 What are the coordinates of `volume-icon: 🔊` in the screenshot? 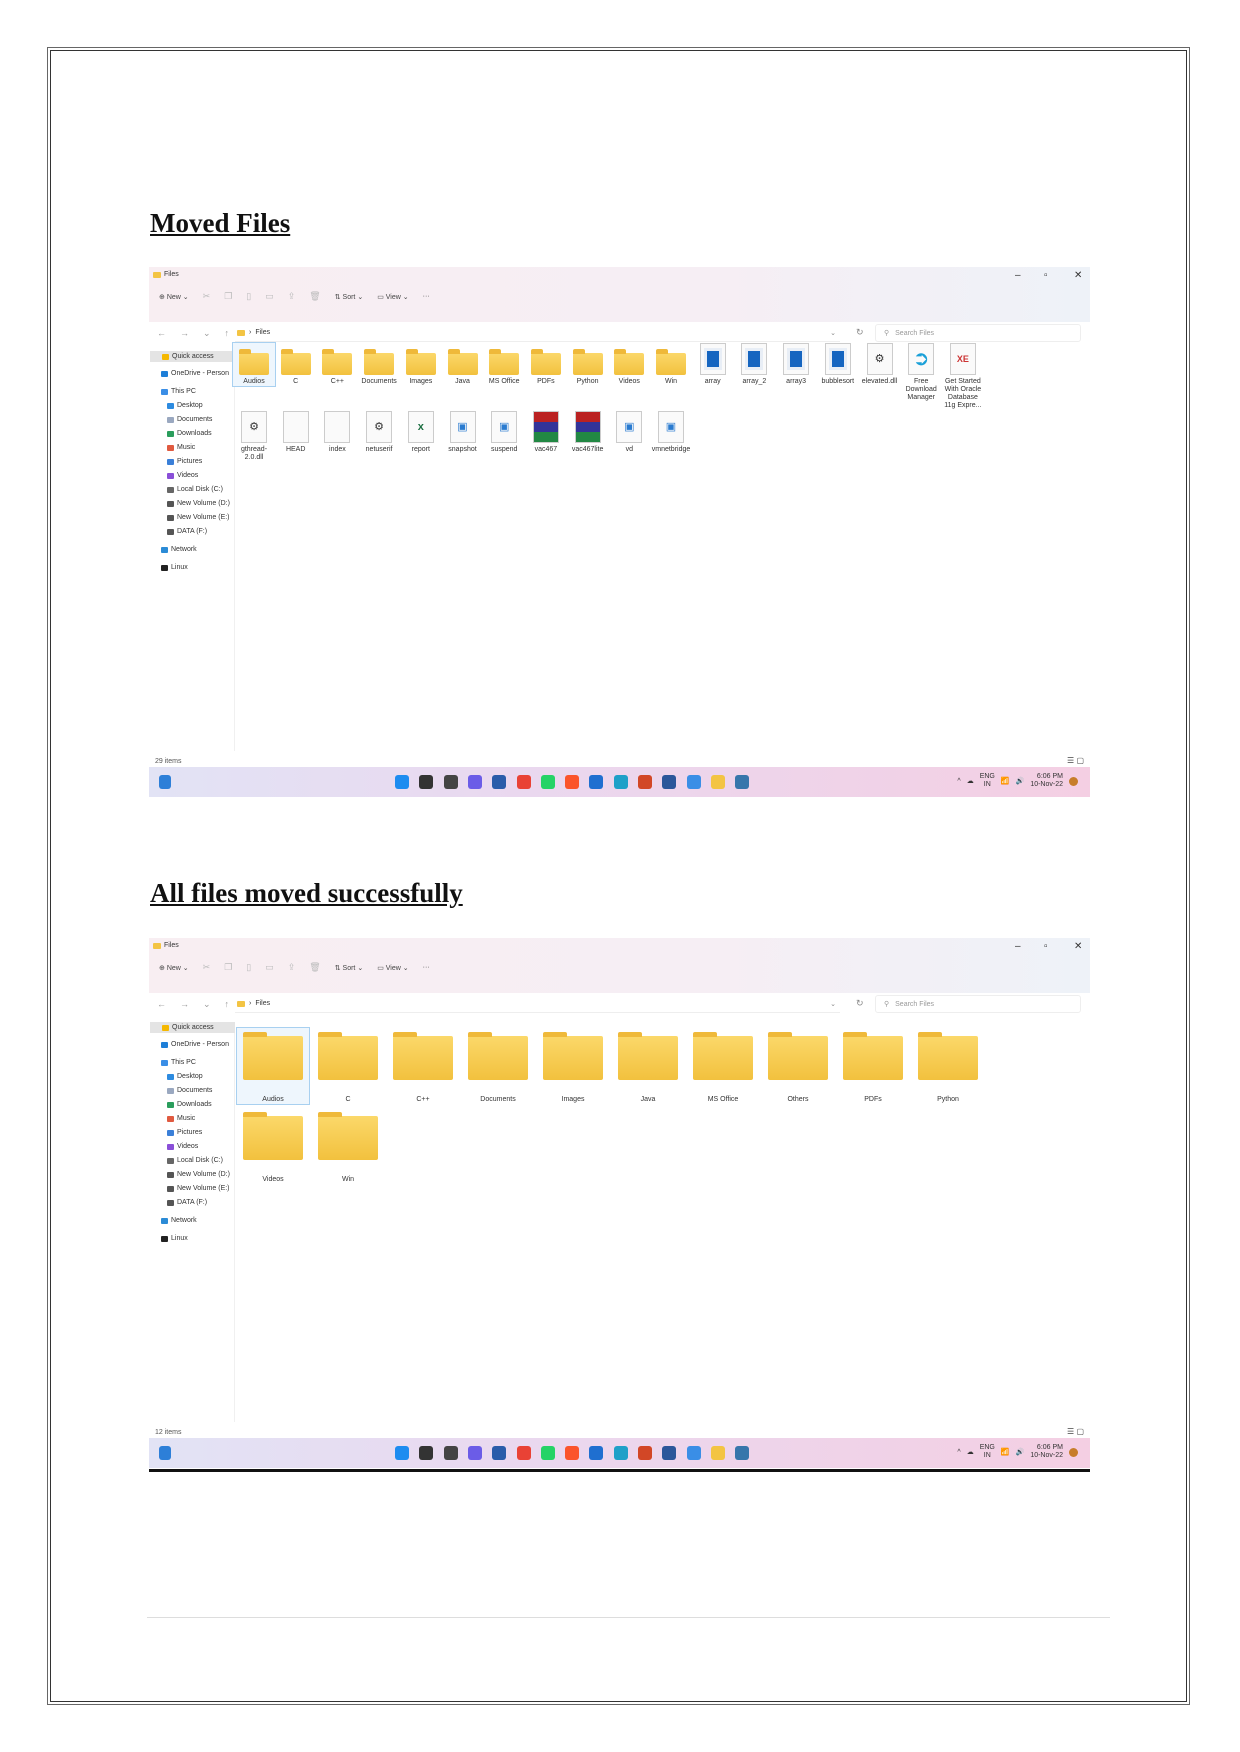 It's located at (1020, 781).